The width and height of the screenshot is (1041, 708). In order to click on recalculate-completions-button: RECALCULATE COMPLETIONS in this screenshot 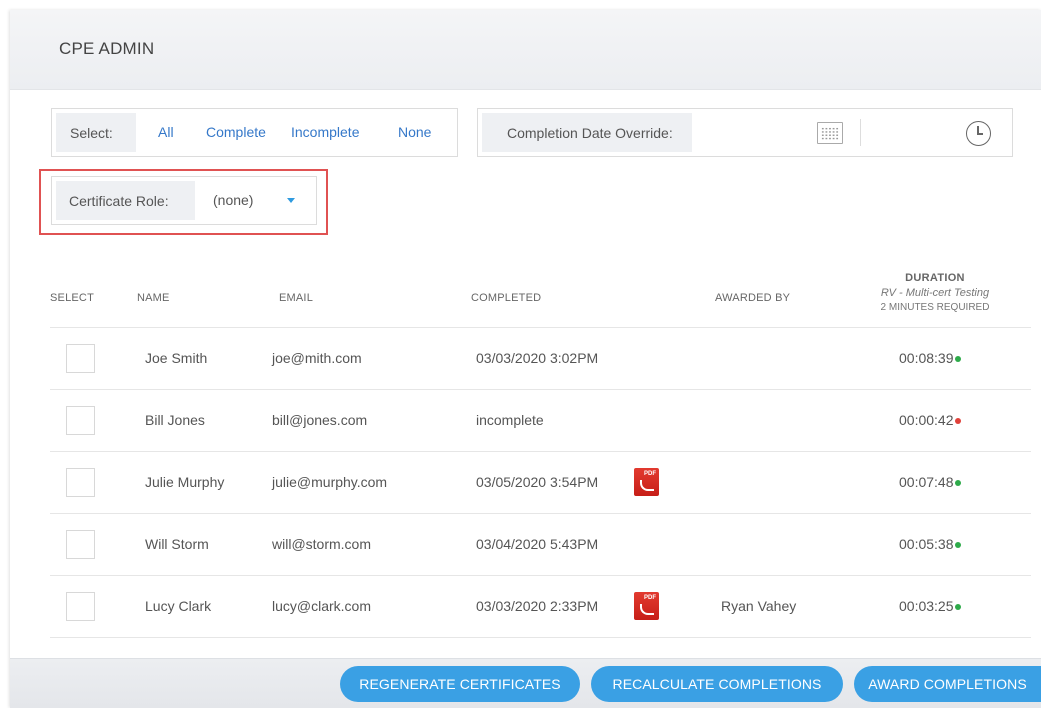, I will do `click(717, 684)`.